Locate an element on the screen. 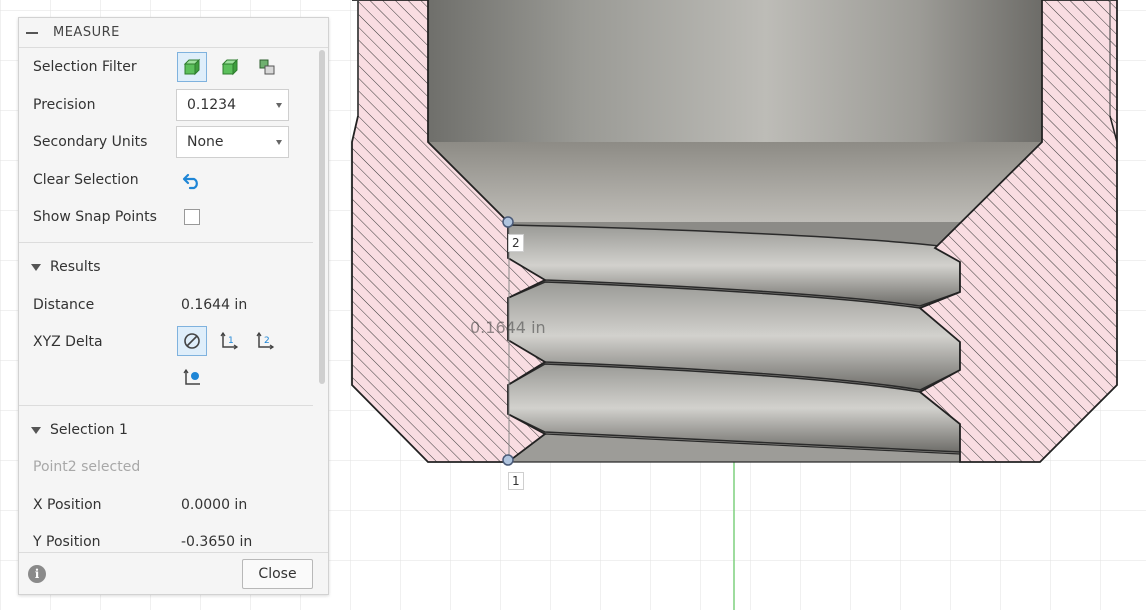 Image resolution: width=1146 pixels, height=610 pixels. select-body-icon is located at coordinates (192, 67).